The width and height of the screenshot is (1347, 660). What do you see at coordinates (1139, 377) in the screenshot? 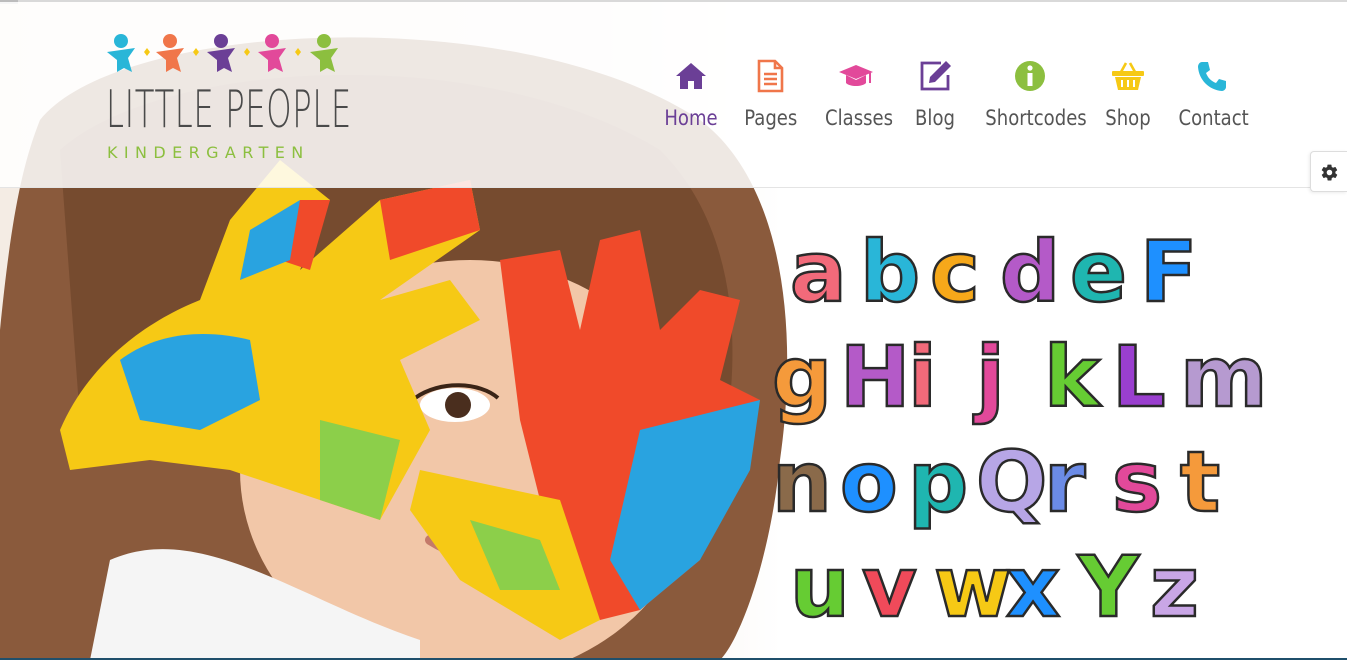
I see `alphabet-letter: L` at bounding box center [1139, 377].